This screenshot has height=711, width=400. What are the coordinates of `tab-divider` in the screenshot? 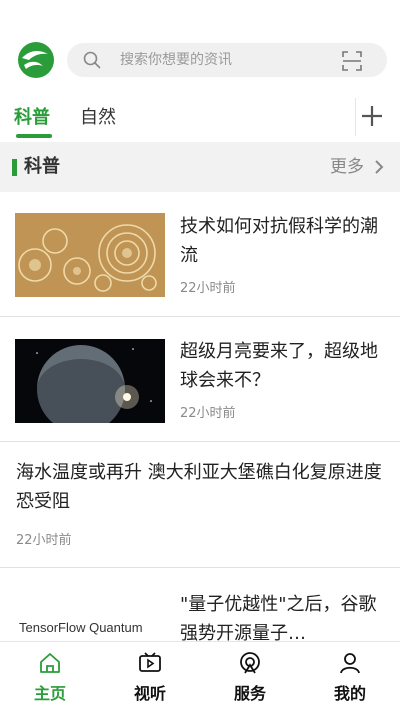 It's located at (355, 117).